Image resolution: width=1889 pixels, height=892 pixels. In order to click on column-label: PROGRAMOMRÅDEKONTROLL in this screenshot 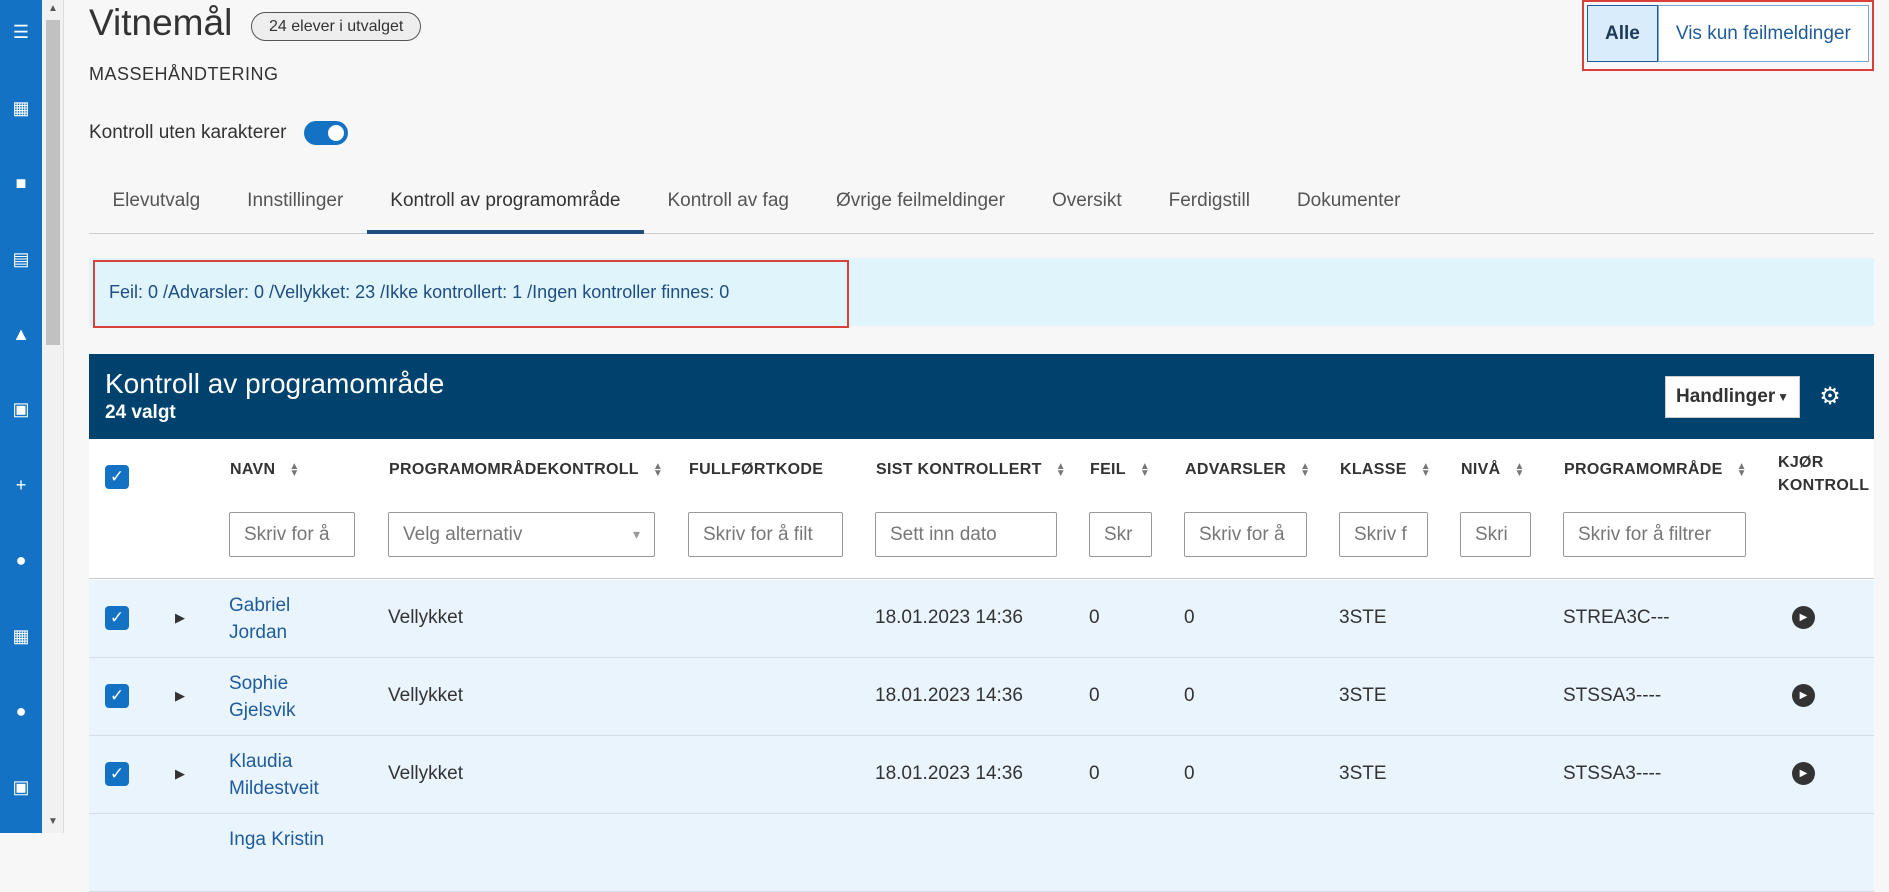, I will do `click(514, 469)`.